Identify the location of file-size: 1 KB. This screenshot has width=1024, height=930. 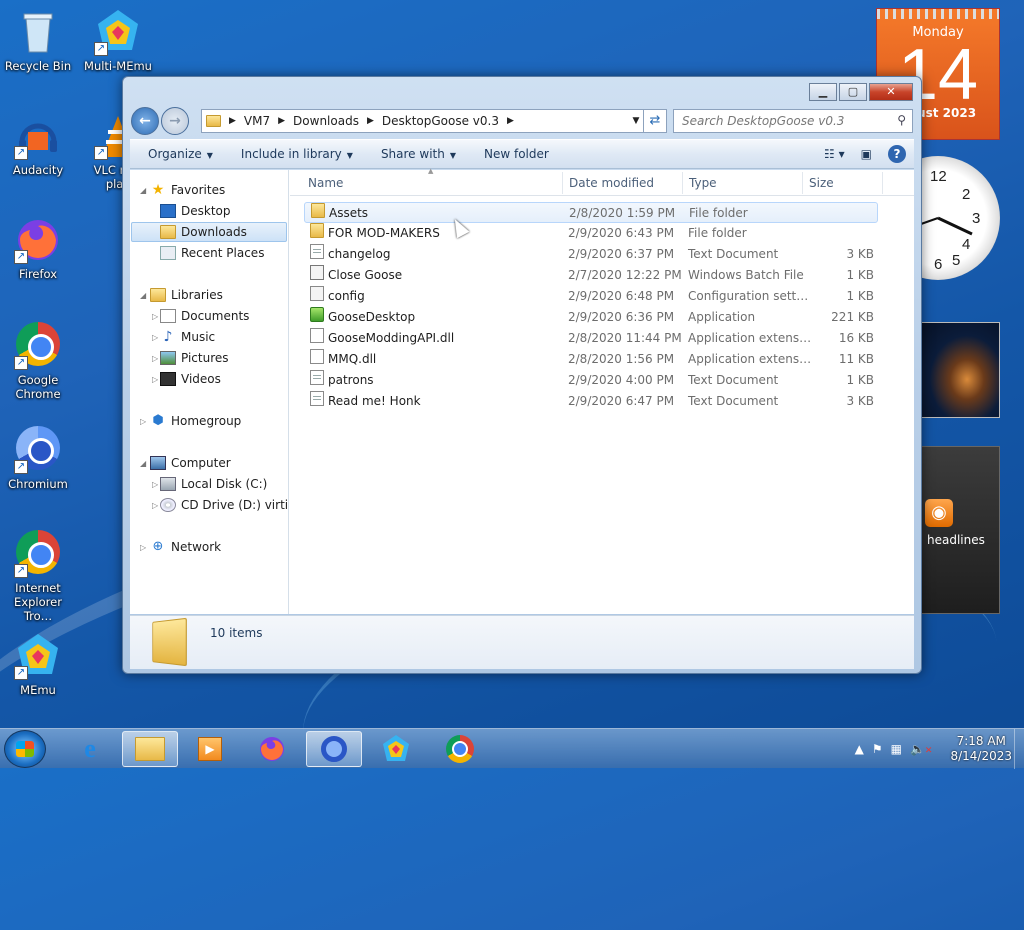
(860, 380).